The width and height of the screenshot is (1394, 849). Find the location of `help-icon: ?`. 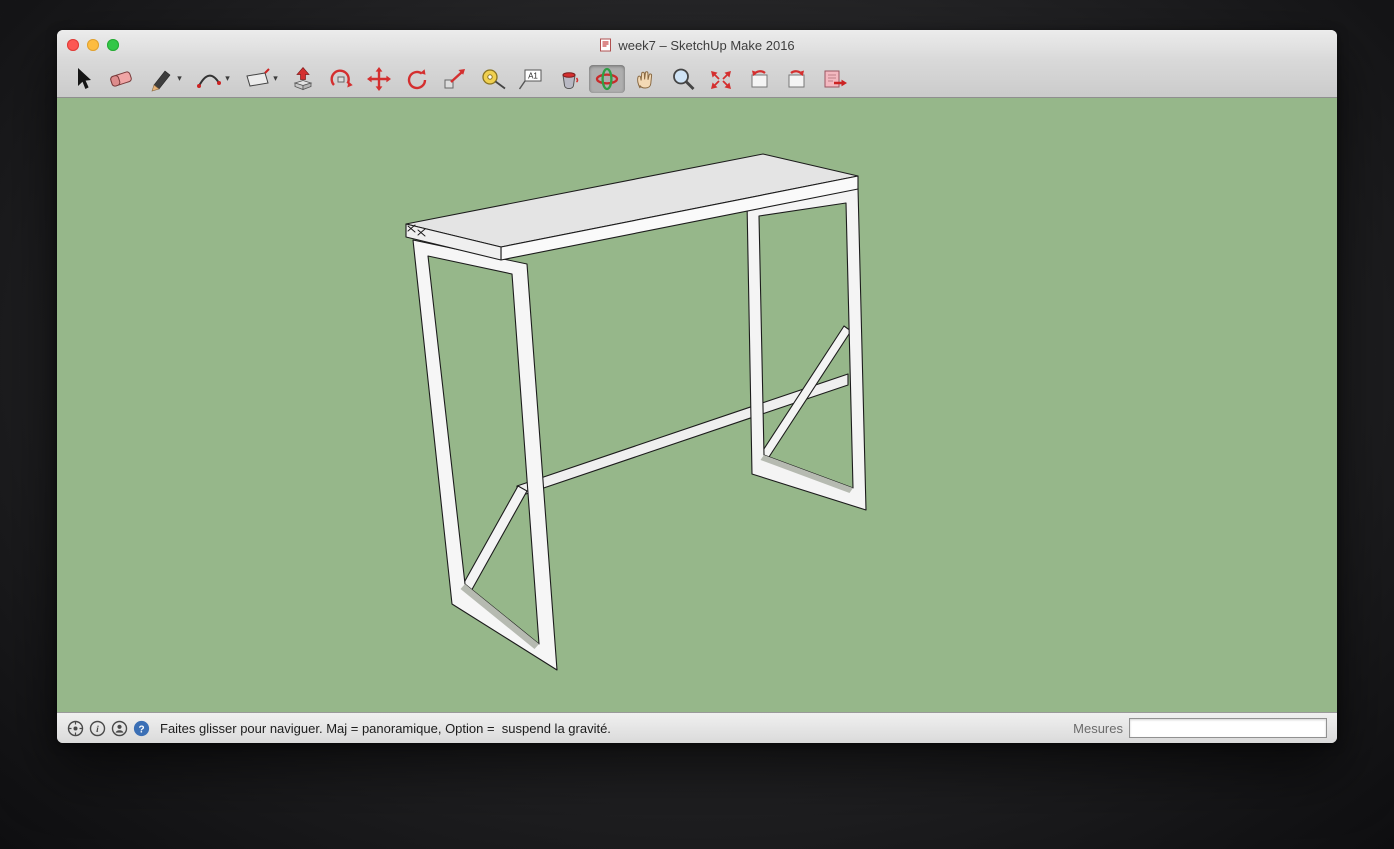

help-icon: ? is located at coordinates (141, 728).